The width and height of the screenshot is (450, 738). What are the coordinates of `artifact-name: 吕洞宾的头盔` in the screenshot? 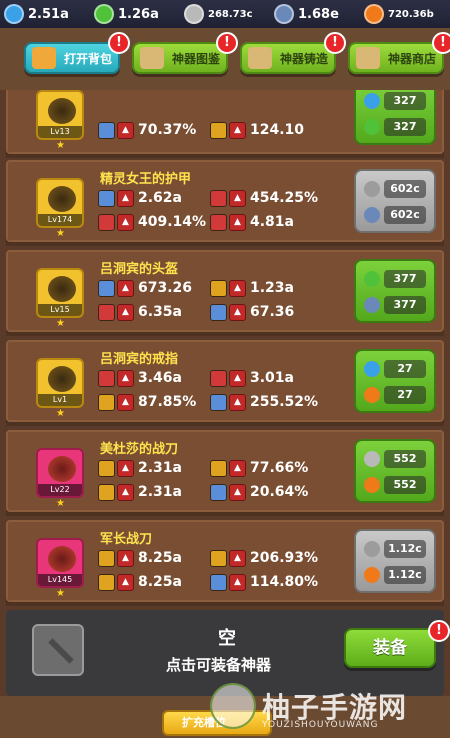 It's located at (139, 269).